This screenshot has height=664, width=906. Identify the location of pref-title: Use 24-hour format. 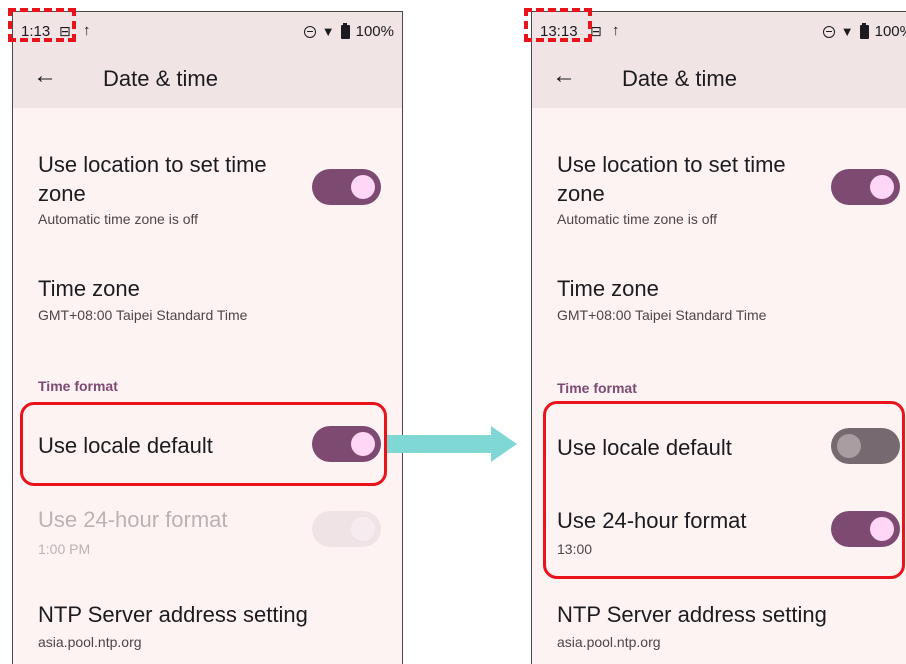
(133, 519).